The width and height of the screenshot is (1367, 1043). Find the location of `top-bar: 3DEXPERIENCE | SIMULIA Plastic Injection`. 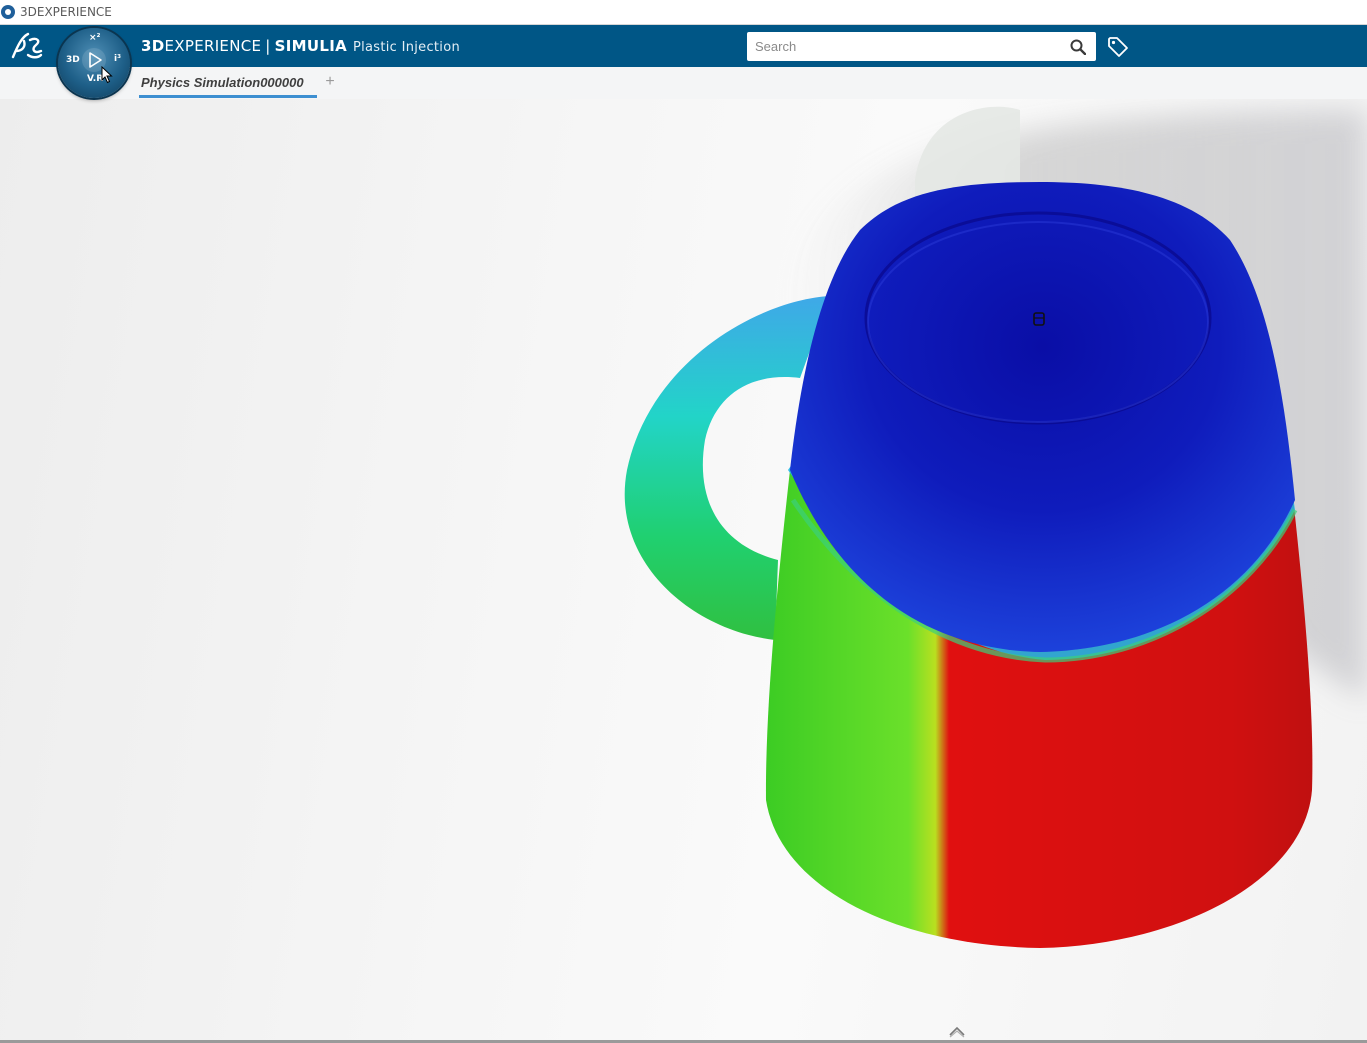

top-bar: 3DEXPERIENCE | SIMULIA Plastic Injection is located at coordinates (683, 46).